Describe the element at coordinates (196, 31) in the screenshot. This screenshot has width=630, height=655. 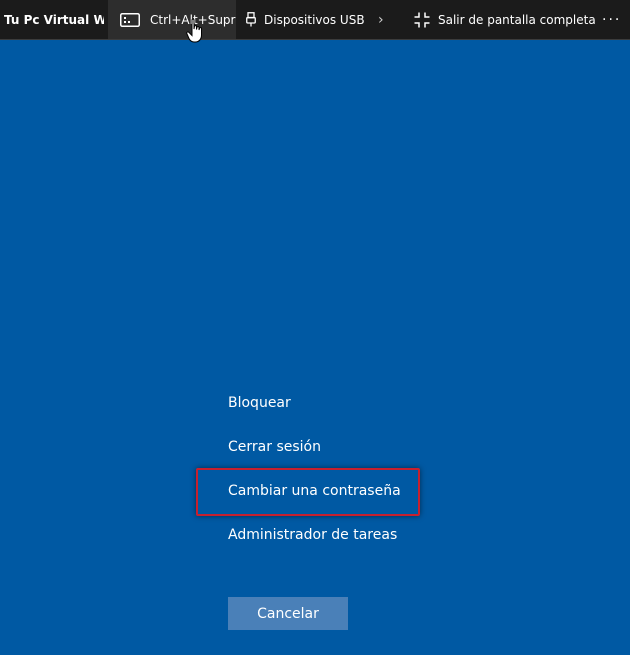
I see `hand-cursor-icon` at that location.